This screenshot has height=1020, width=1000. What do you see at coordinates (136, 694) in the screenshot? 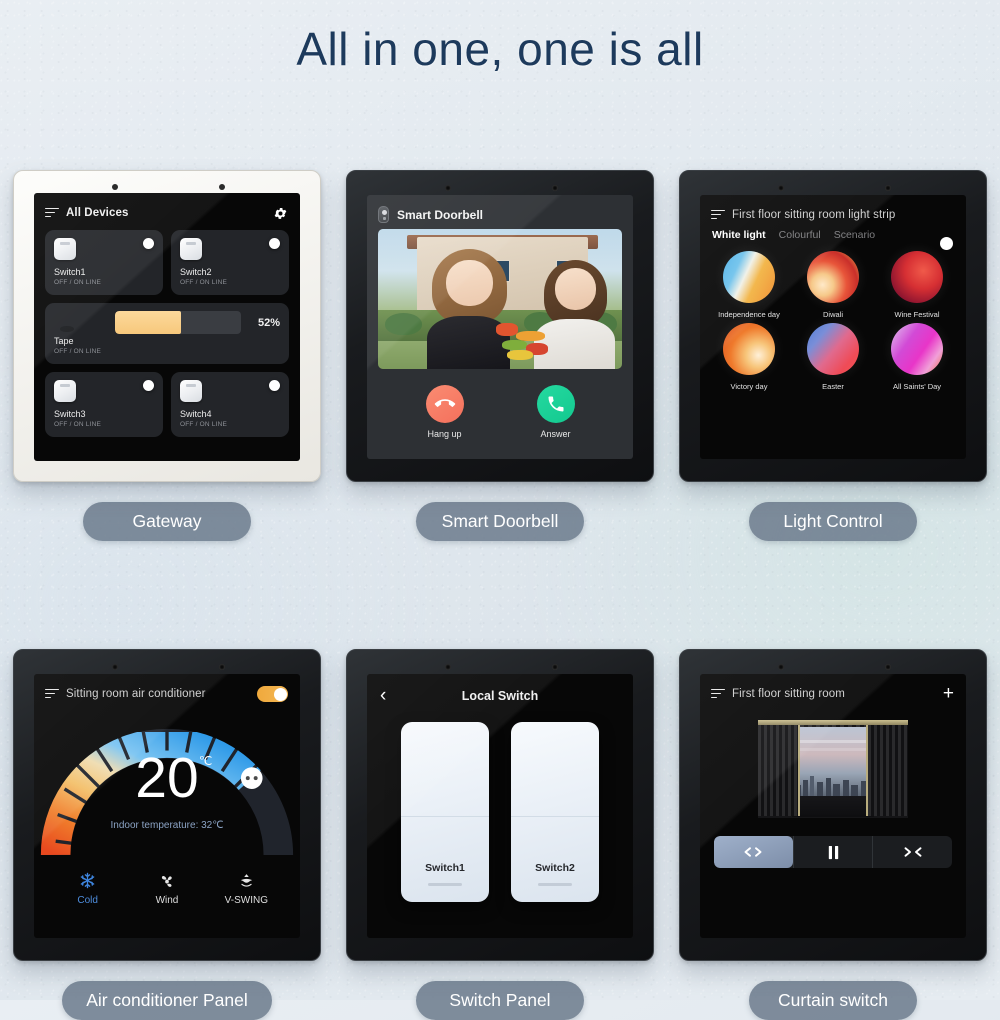
I see `page-title-ac: Sitting room air conditioner` at bounding box center [136, 694].